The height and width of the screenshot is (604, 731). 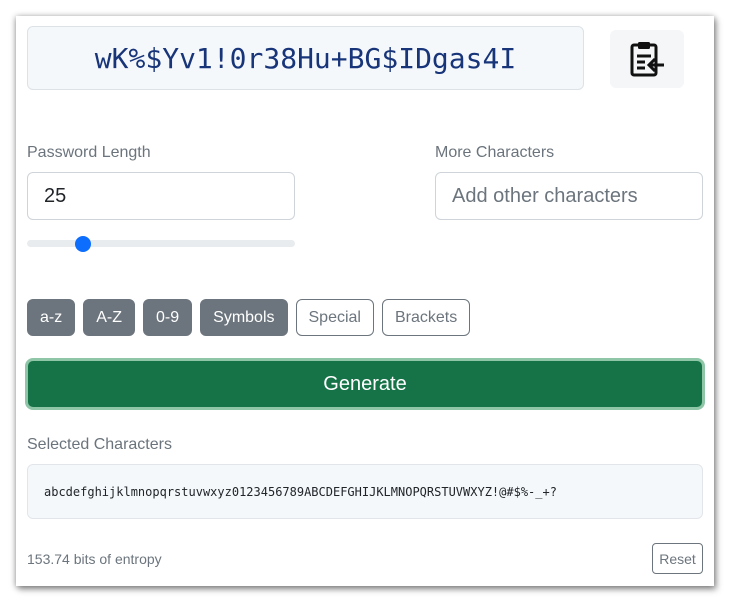 What do you see at coordinates (161, 243) in the screenshot?
I see `password-length-slider-track` at bounding box center [161, 243].